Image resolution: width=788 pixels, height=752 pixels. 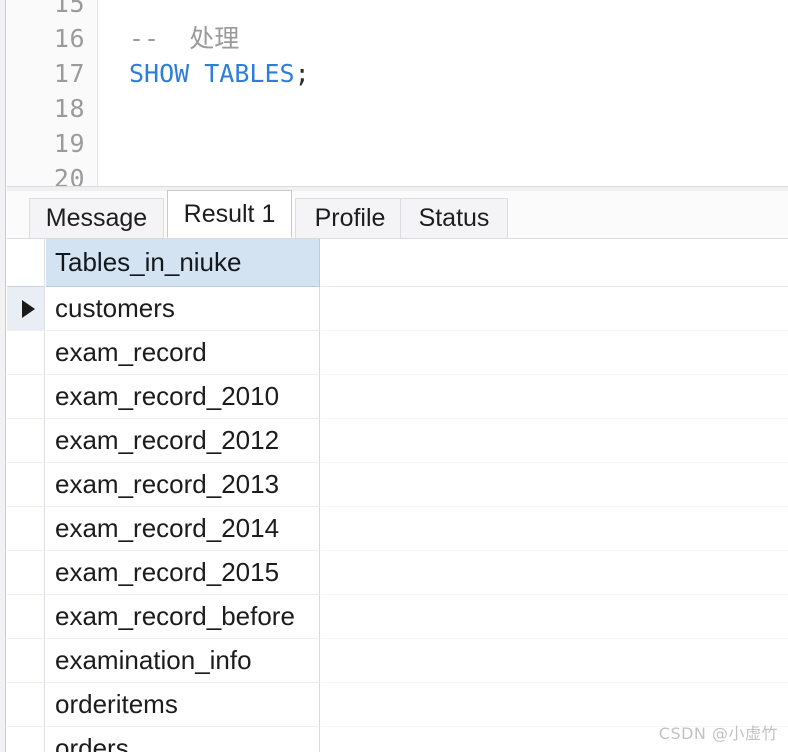 What do you see at coordinates (69, 38) in the screenshot?
I see `line-number-16: 16` at bounding box center [69, 38].